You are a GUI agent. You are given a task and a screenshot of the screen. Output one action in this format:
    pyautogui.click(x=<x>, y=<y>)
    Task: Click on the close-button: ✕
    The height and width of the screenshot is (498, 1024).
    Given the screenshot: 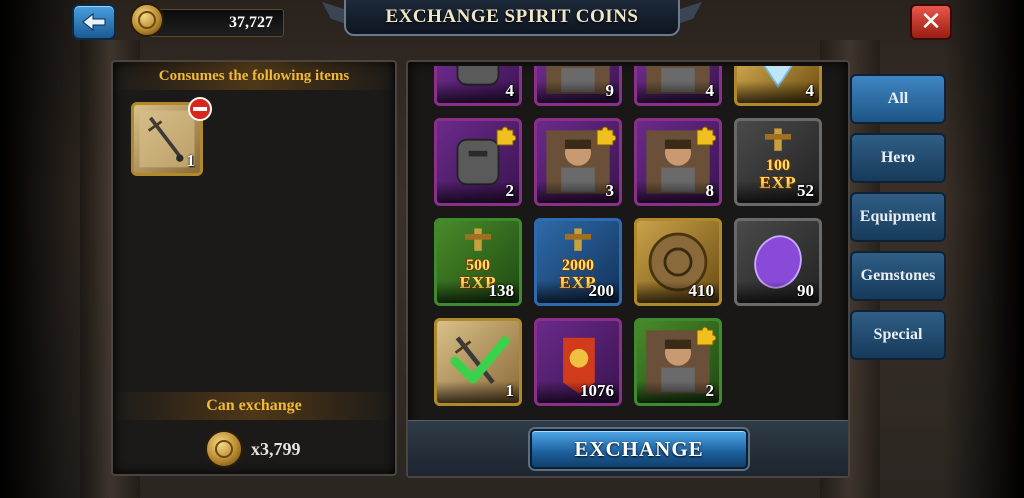 What is the action you would take?
    pyautogui.click(x=931, y=22)
    